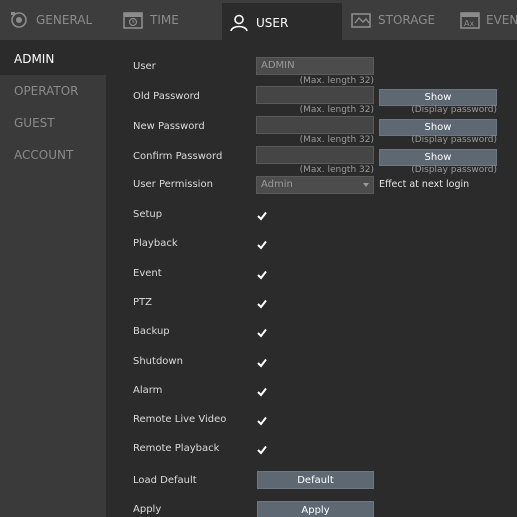 The width and height of the screenshot is (517, 517). What do you see at coordinates (148, 390) in the screenshot?
I see `permission-label: Alarm` at bounding box center [148, 390].